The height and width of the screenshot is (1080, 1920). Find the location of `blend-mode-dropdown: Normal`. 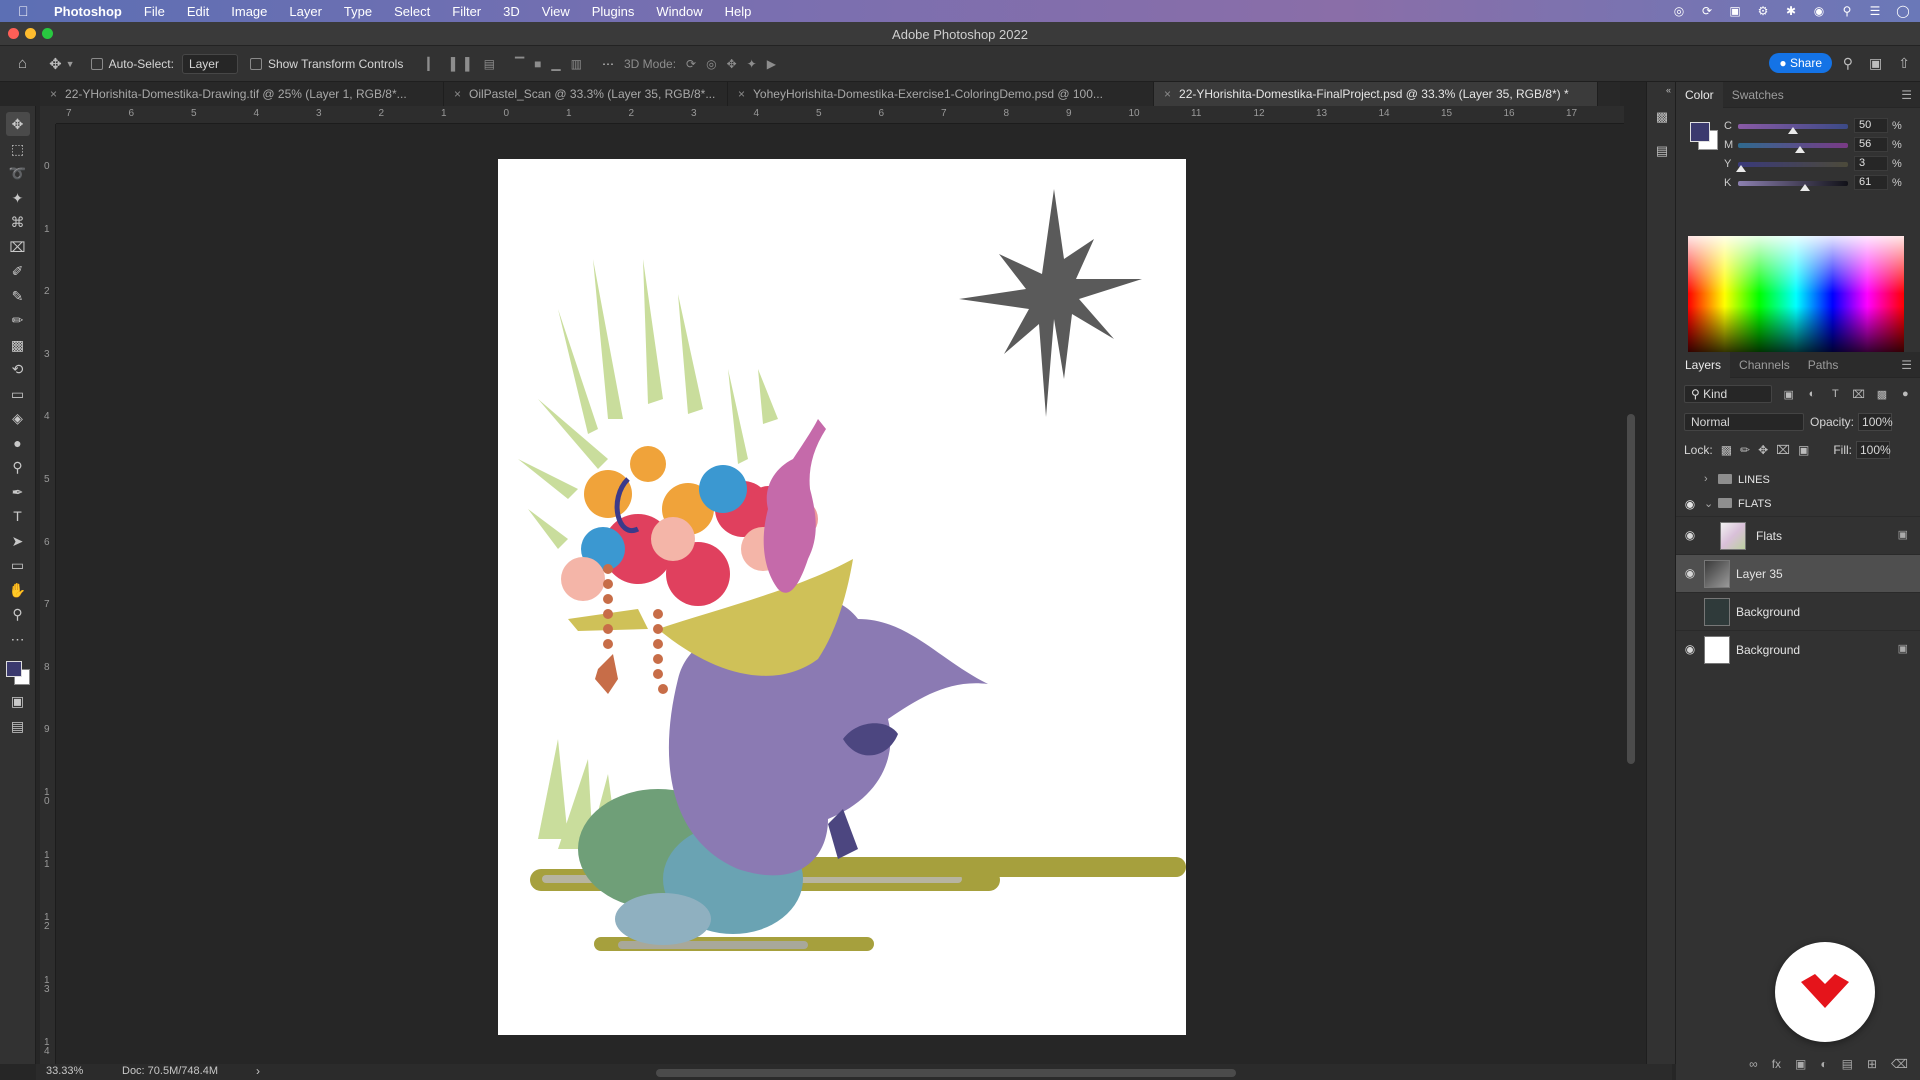

blend-mode-dropdown: Normal is located at coordinates (1744, 422).